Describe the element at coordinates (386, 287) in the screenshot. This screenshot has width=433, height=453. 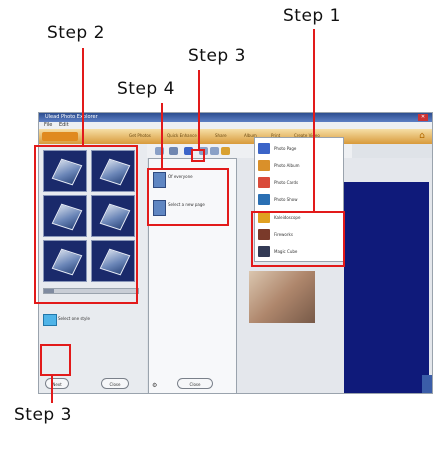
I see `project-canvas` at that location.